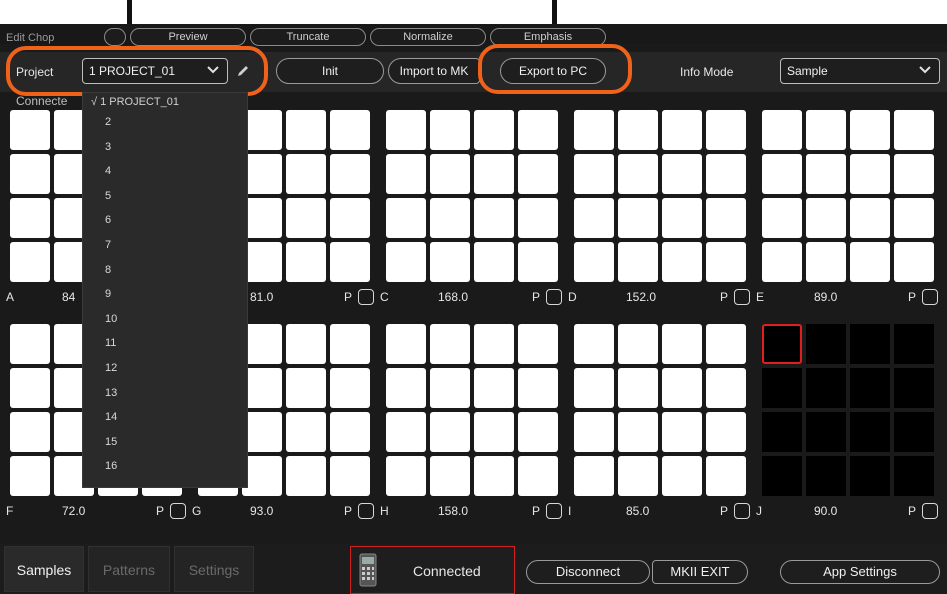  What do you see at coordinates (111, 442) in the screenshot?
I see `dropdown-item: 15` at bounding box center [111, 442].